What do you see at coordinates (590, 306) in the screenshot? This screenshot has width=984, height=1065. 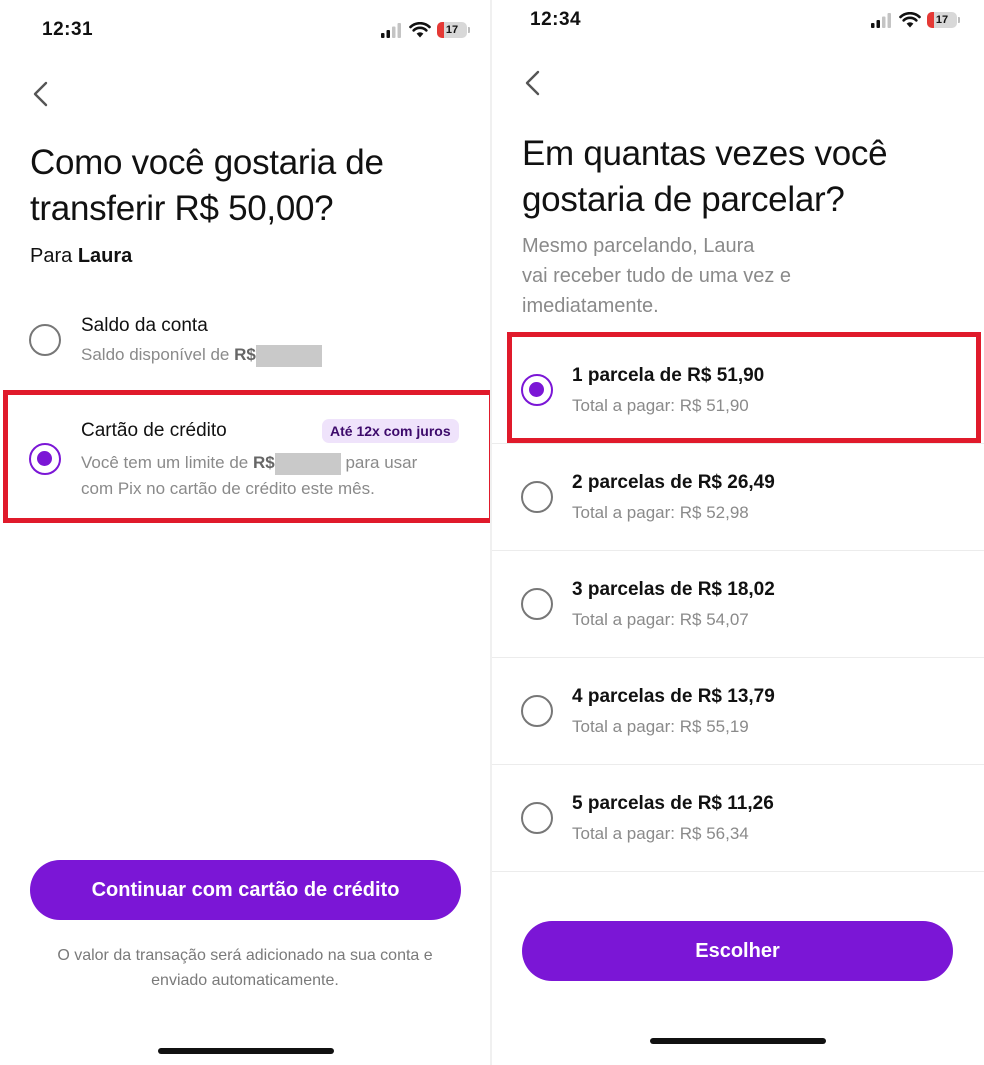 I see `desc-line3: imediatamente.` at bounding box center [590, 306].